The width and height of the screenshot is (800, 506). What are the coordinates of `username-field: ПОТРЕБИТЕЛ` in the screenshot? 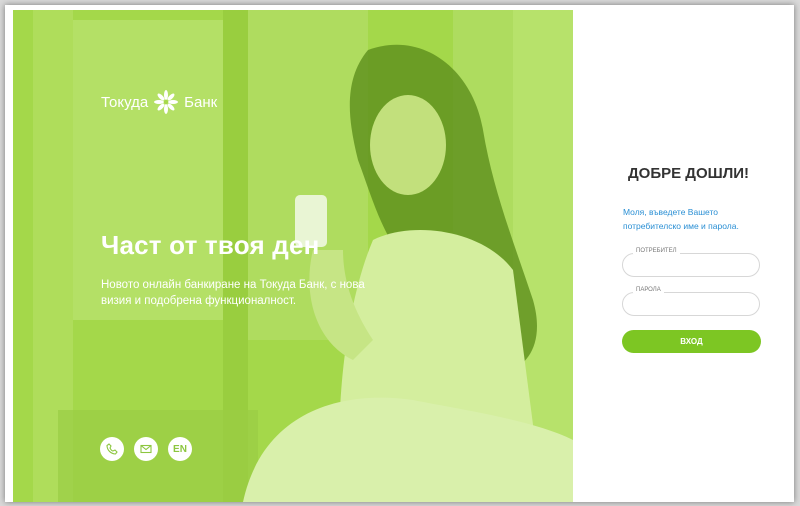 It's located at (691, 262).